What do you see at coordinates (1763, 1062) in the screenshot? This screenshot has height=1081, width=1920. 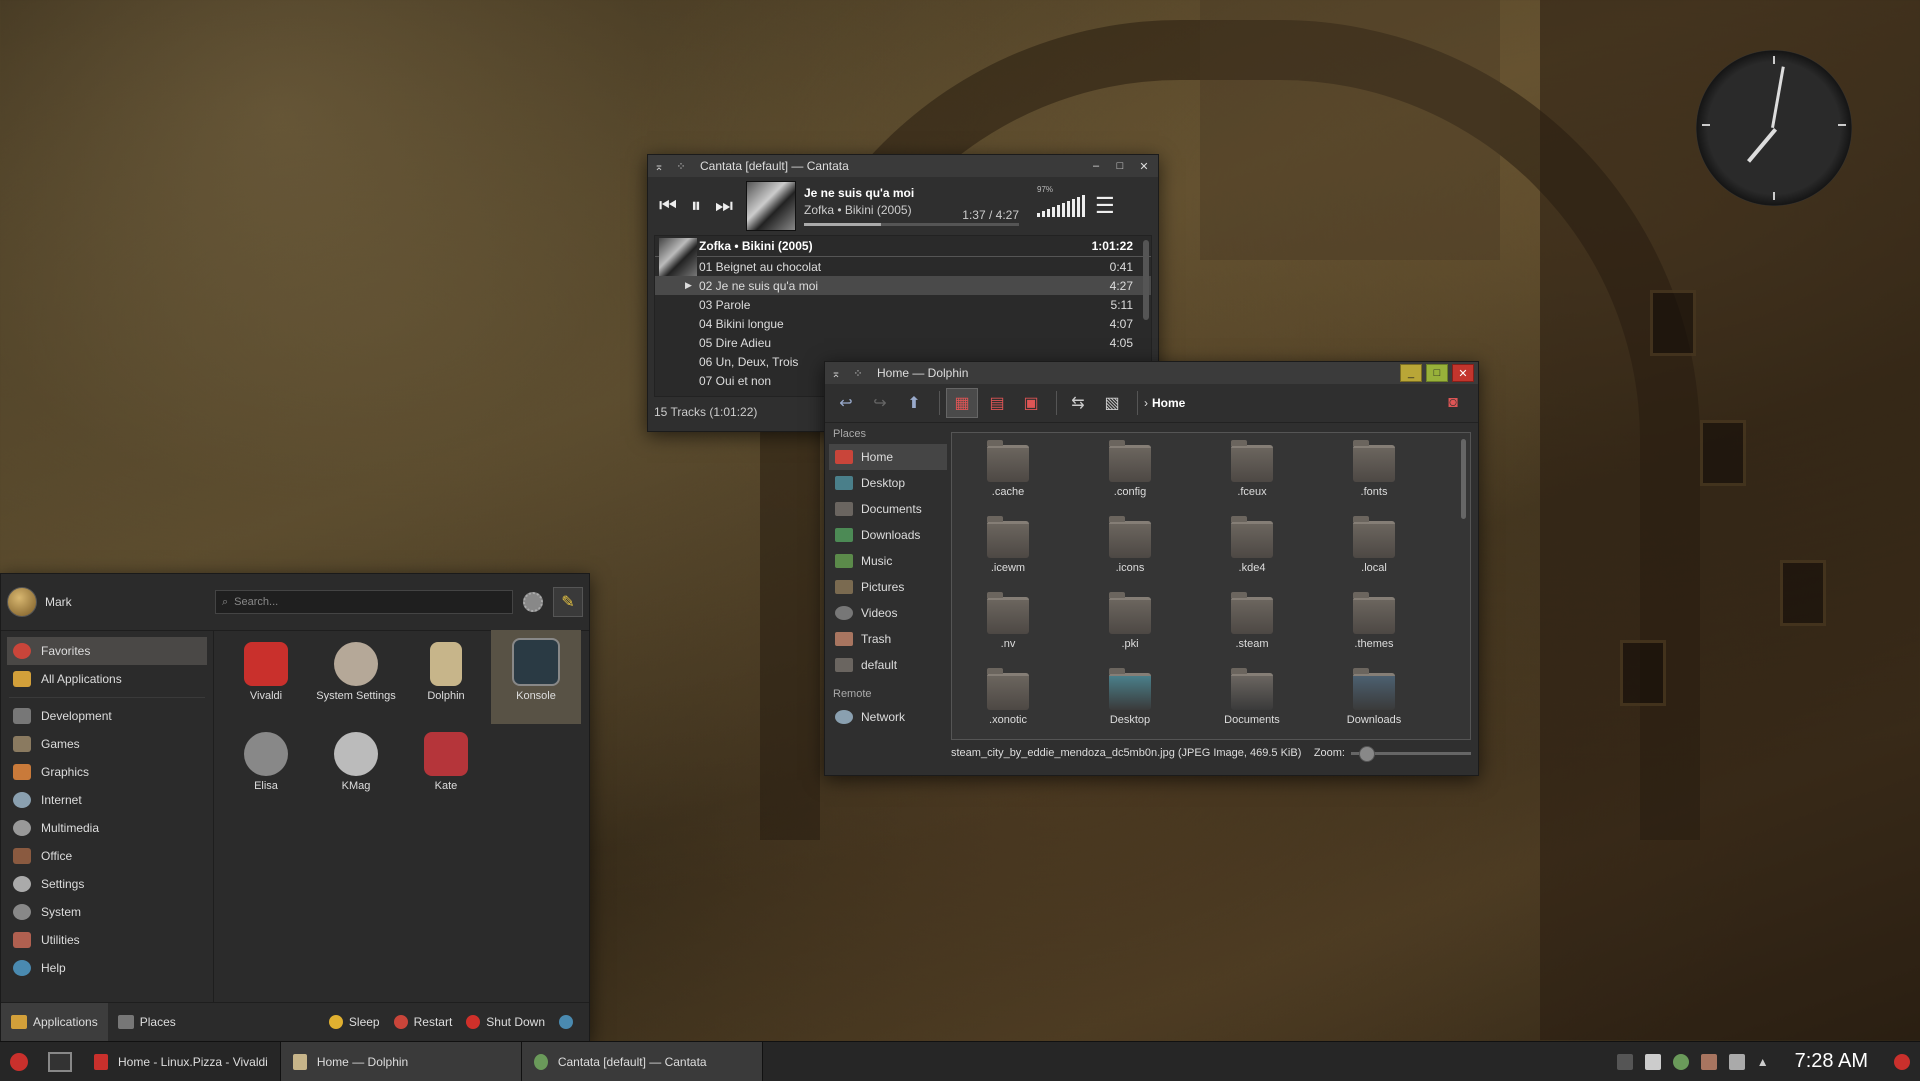 I see `tray-expand-icon: ▲` at bounding box center [1763, 1062].